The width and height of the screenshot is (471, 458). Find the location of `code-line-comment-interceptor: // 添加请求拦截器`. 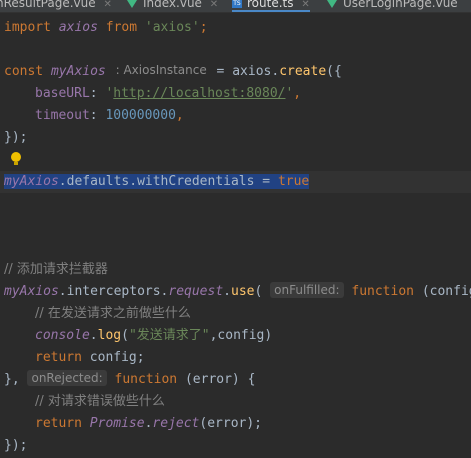

code-line-comment-interceptor: // 添加请求拦截器 is located at coordinates (235, 270).